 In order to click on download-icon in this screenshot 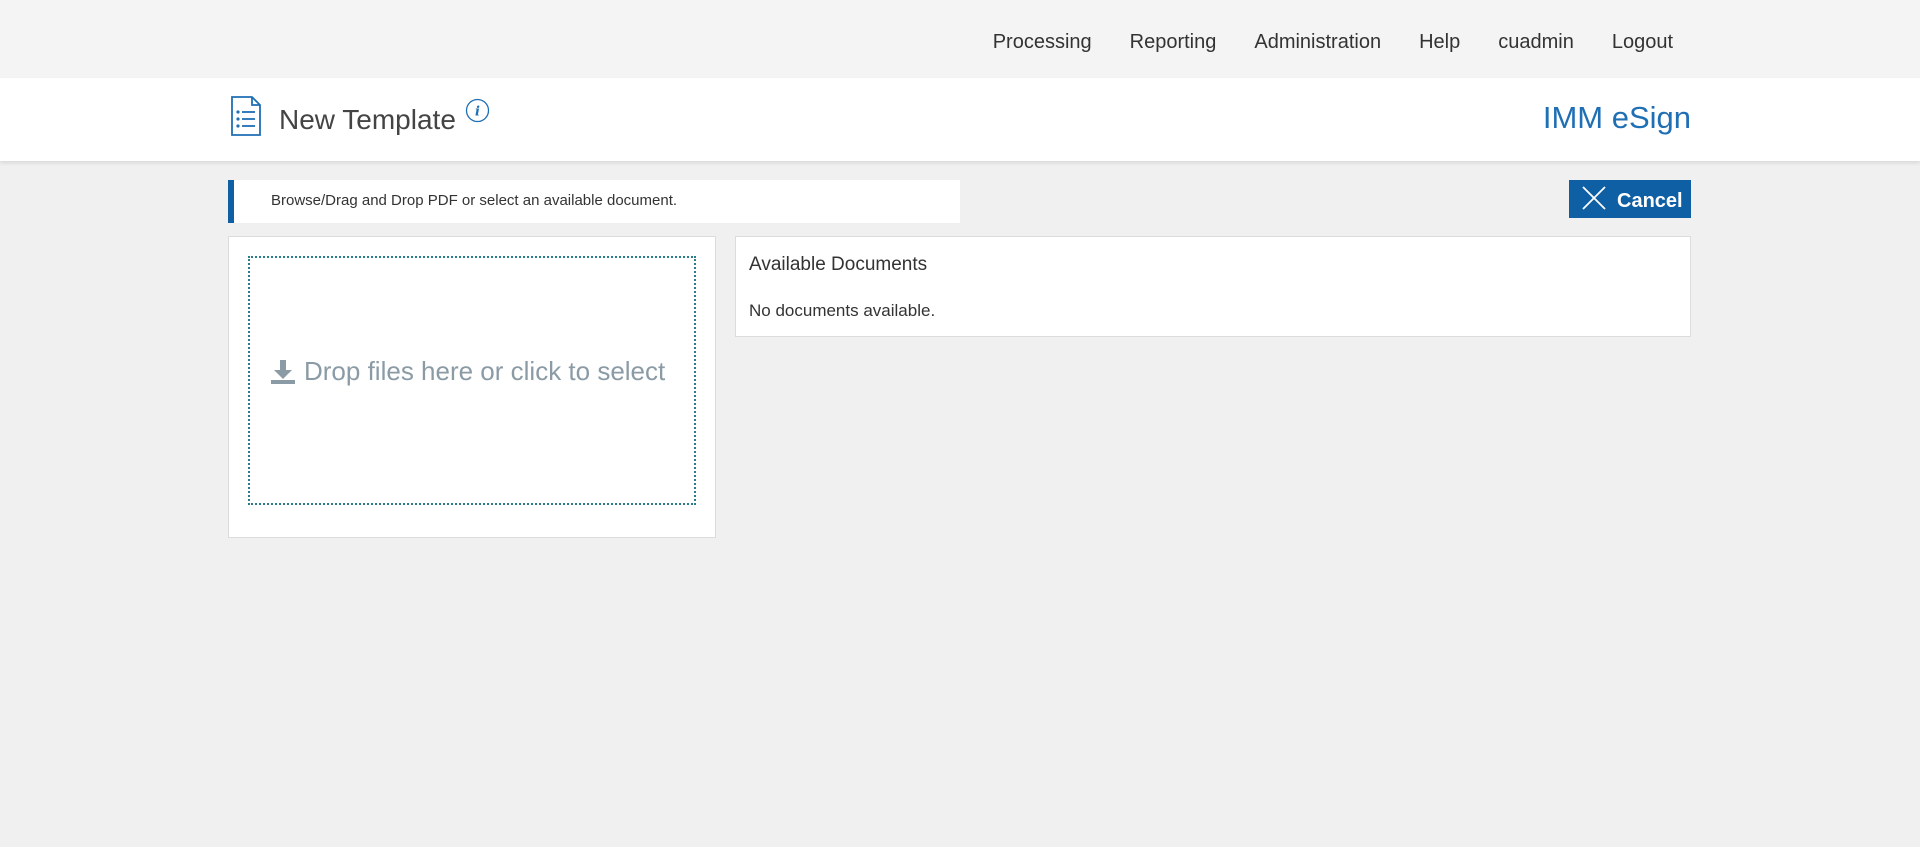, I will do `click(283, 372)`.